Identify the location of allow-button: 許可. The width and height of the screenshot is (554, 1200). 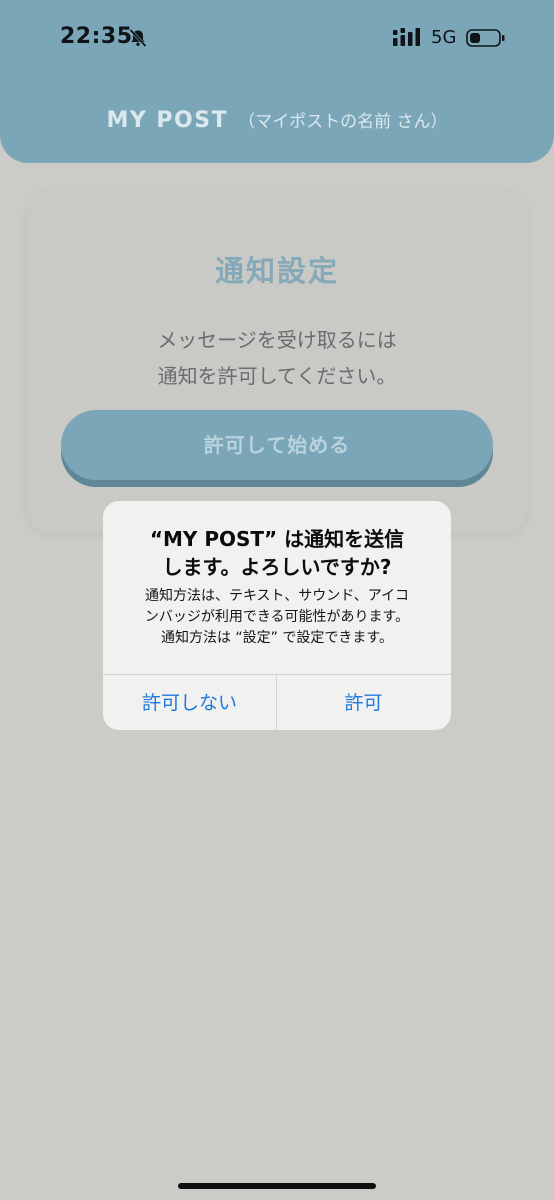
(363, 702).